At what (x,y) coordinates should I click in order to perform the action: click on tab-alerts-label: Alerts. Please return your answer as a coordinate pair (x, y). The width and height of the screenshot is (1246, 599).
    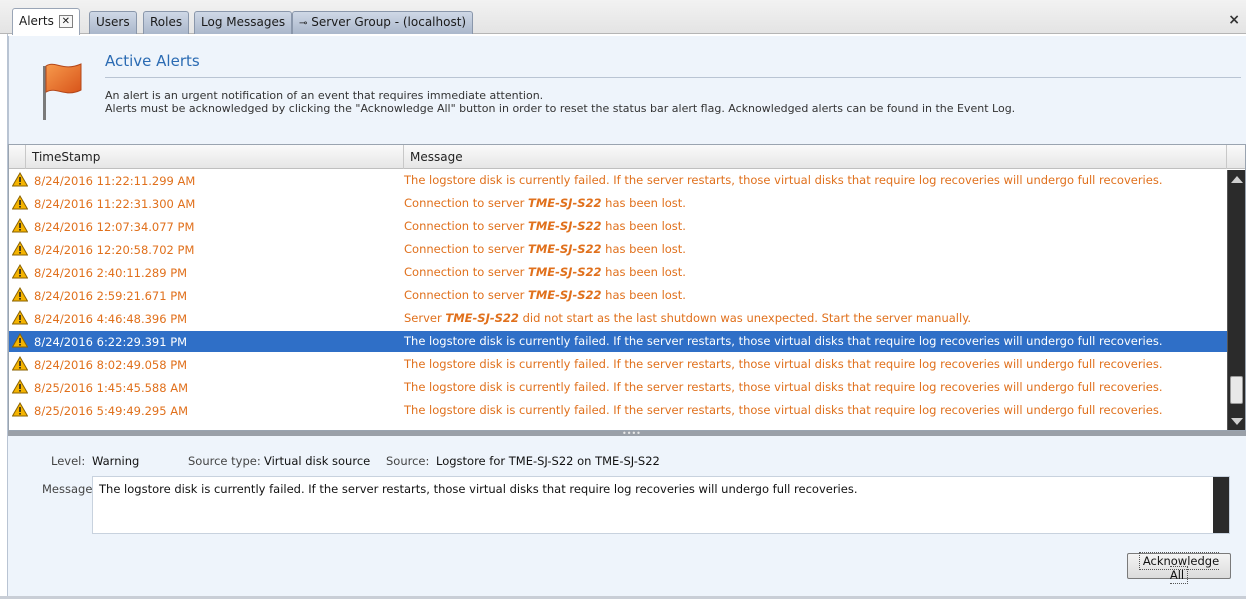
    Looking at the image, I should click on (36, 21).